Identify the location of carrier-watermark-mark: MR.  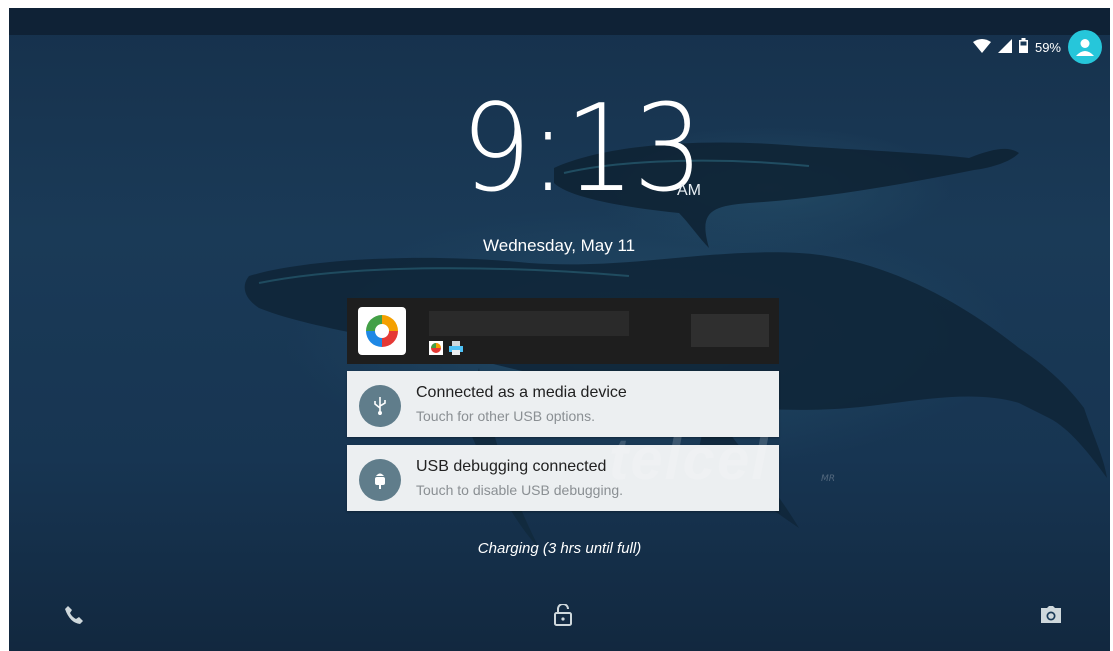
(828, 479).